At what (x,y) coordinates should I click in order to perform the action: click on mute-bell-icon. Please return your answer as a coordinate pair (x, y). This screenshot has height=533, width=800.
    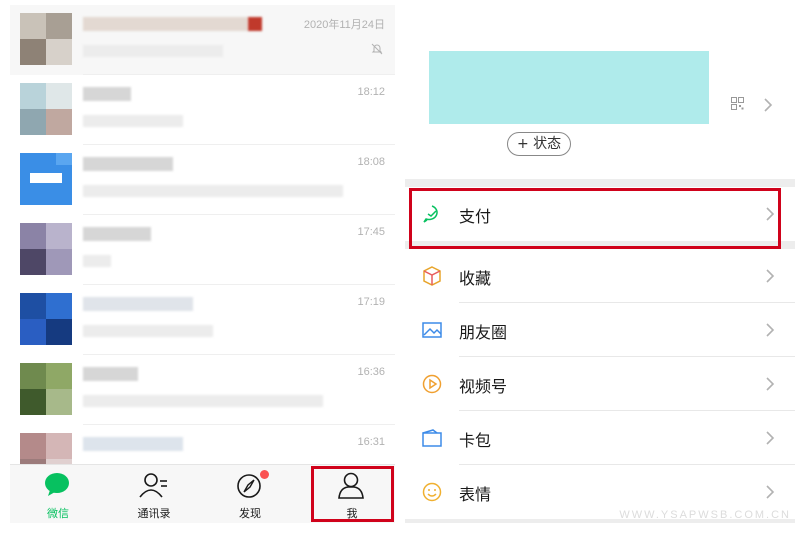
    Looking at the image, I should click on (377, 49).